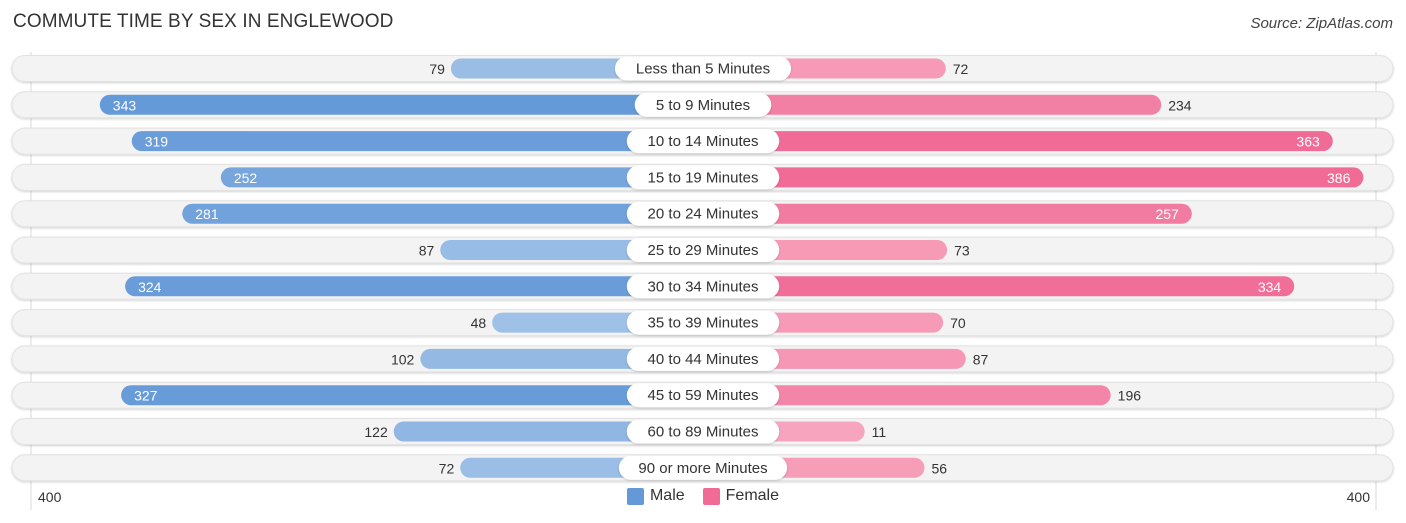 Image resolution: width=1406 pixels, height=523 pixels. What do you see at coordinates (635, 496) in the screenshot?
I see `legend-swatch-male` at bounding box center [635, 496].